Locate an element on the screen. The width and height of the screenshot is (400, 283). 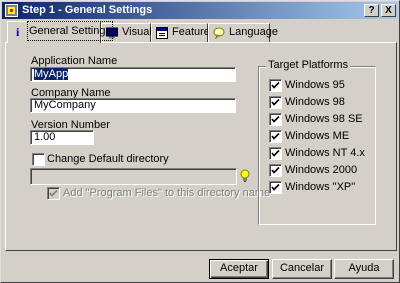
app-name-label: Application Name is located at coordinates (74, 61).